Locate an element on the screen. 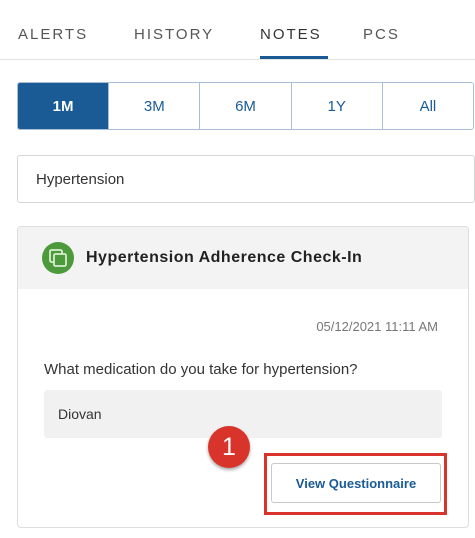  step-number-badge: 1 is located at coordinates (229, 447).